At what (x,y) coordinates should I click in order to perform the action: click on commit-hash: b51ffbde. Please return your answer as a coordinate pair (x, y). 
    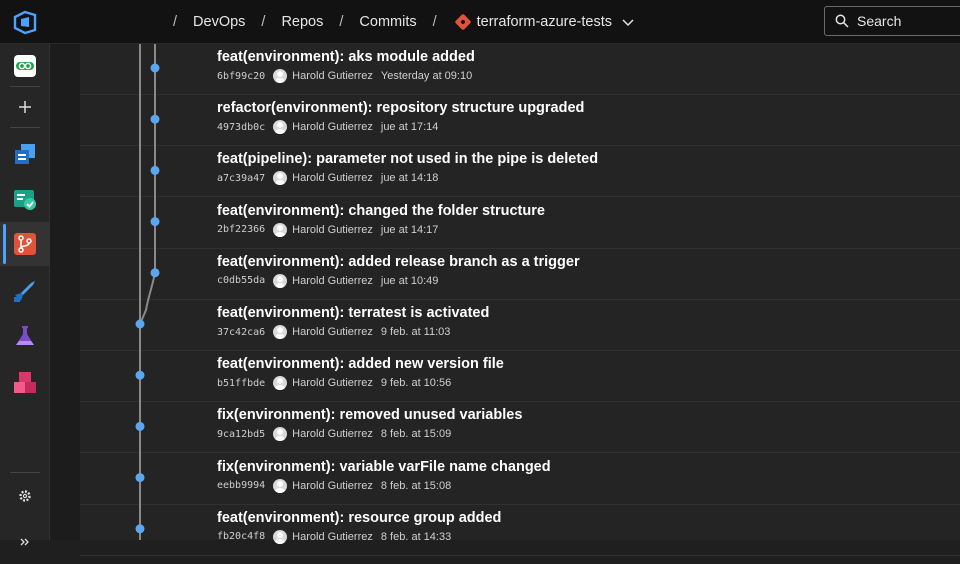
    Looking at the image, I should click on (241, 383).